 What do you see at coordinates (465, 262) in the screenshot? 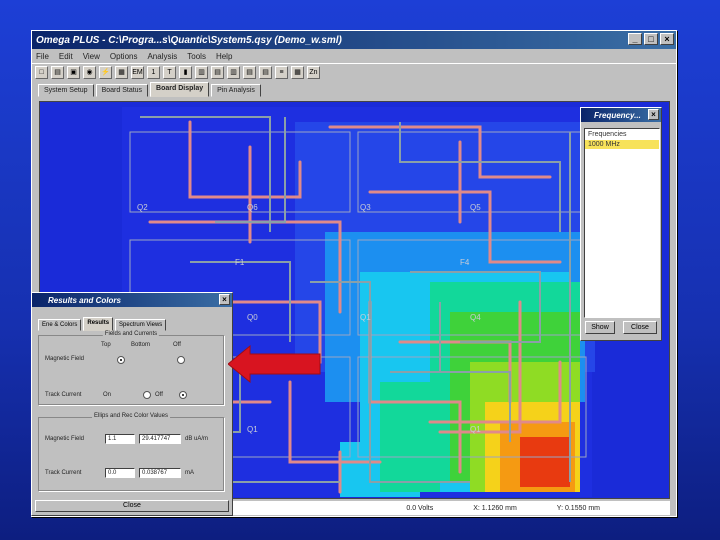
I see `board-label: F4` at bounding box center [465, 262].